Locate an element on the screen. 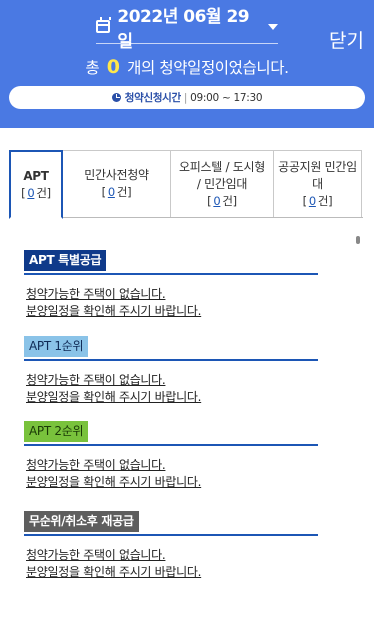  tab-label-line2: / 민간임대 is located at coordinates (222, 183).